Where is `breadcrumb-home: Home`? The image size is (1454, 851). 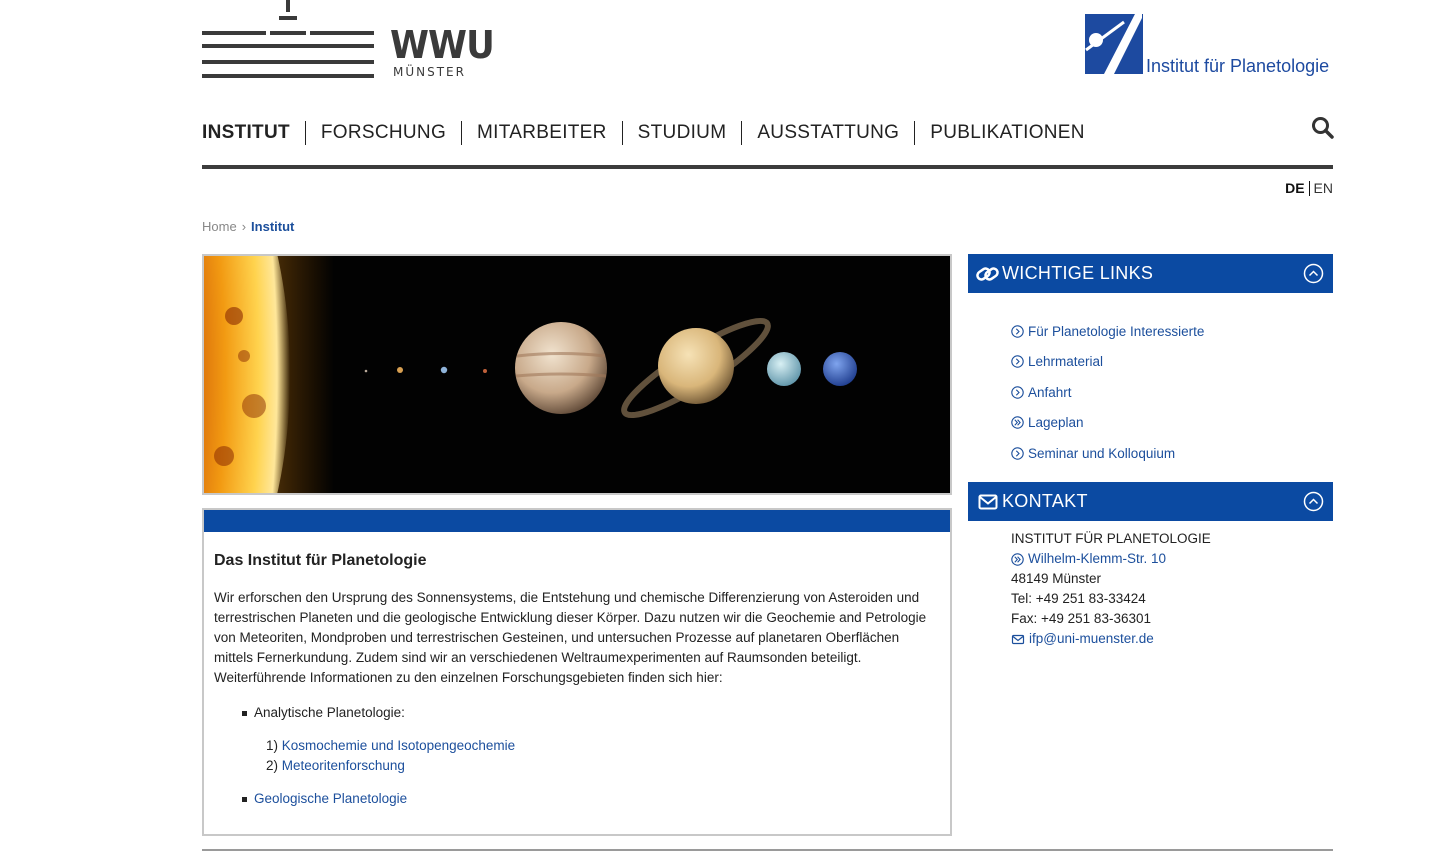 breadcrumb-home: Home is located at coordinates (219, 226).